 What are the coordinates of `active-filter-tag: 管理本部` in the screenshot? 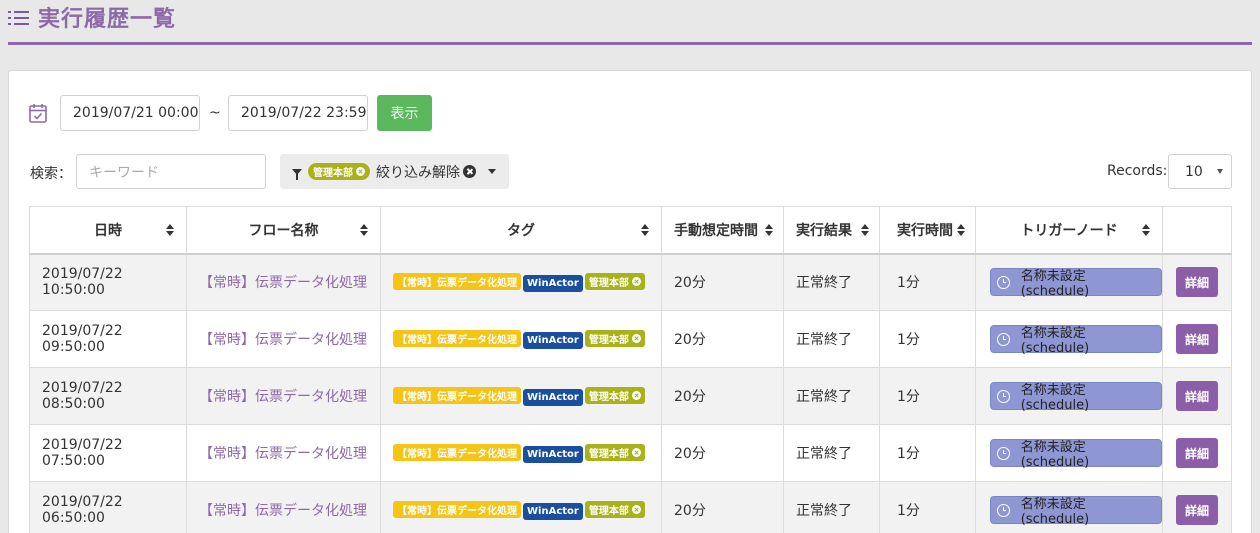 It's located at (339, 171).